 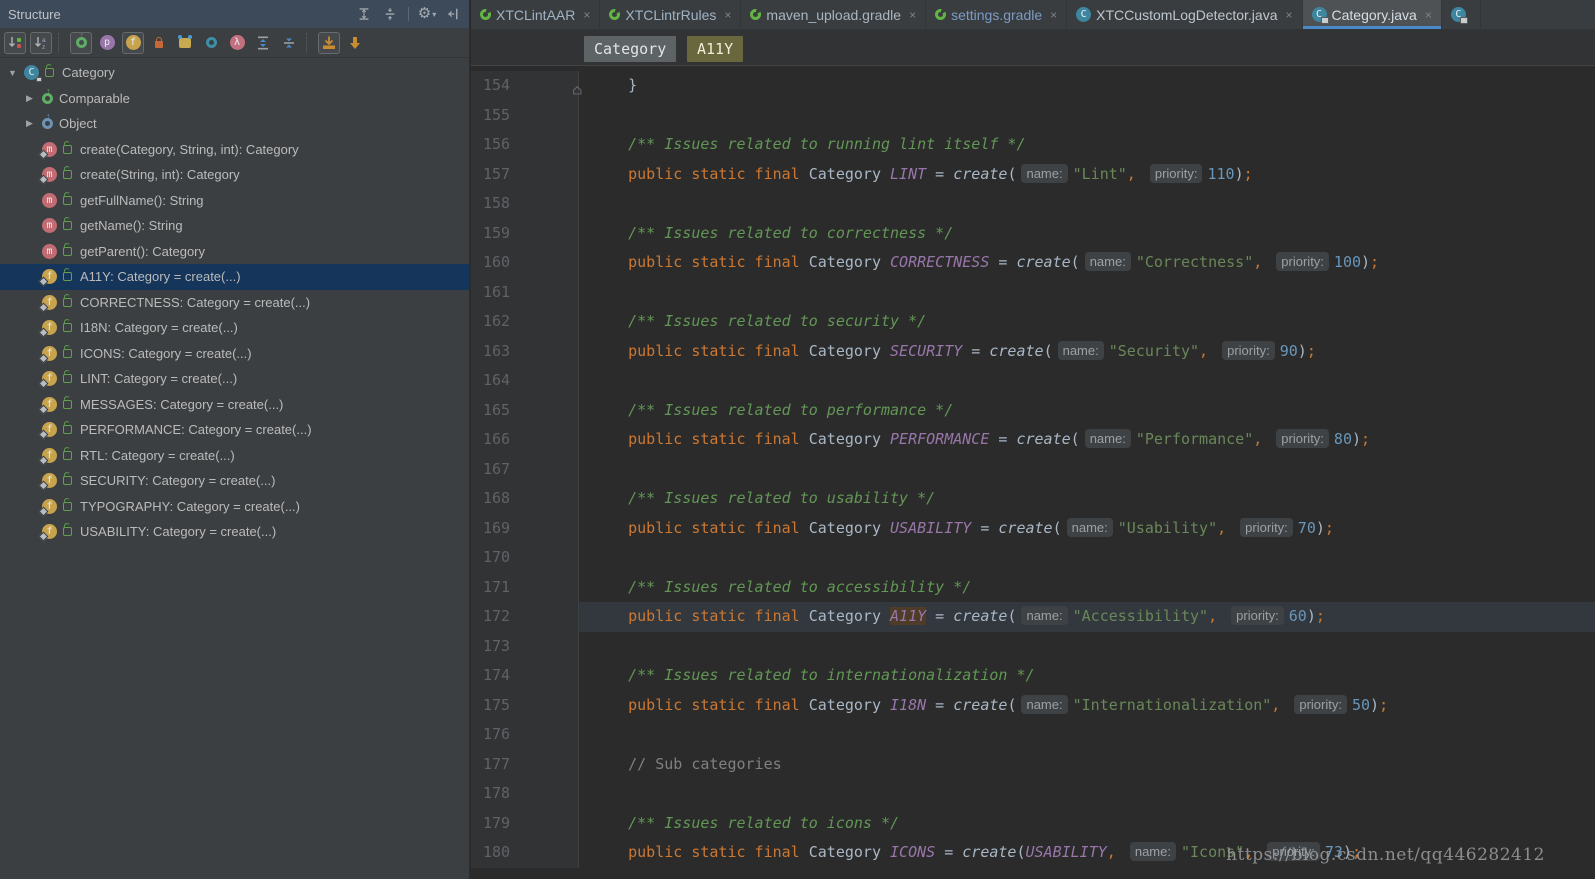 I want to click on sort-by-visibility-button, so click(x=15, y=42).